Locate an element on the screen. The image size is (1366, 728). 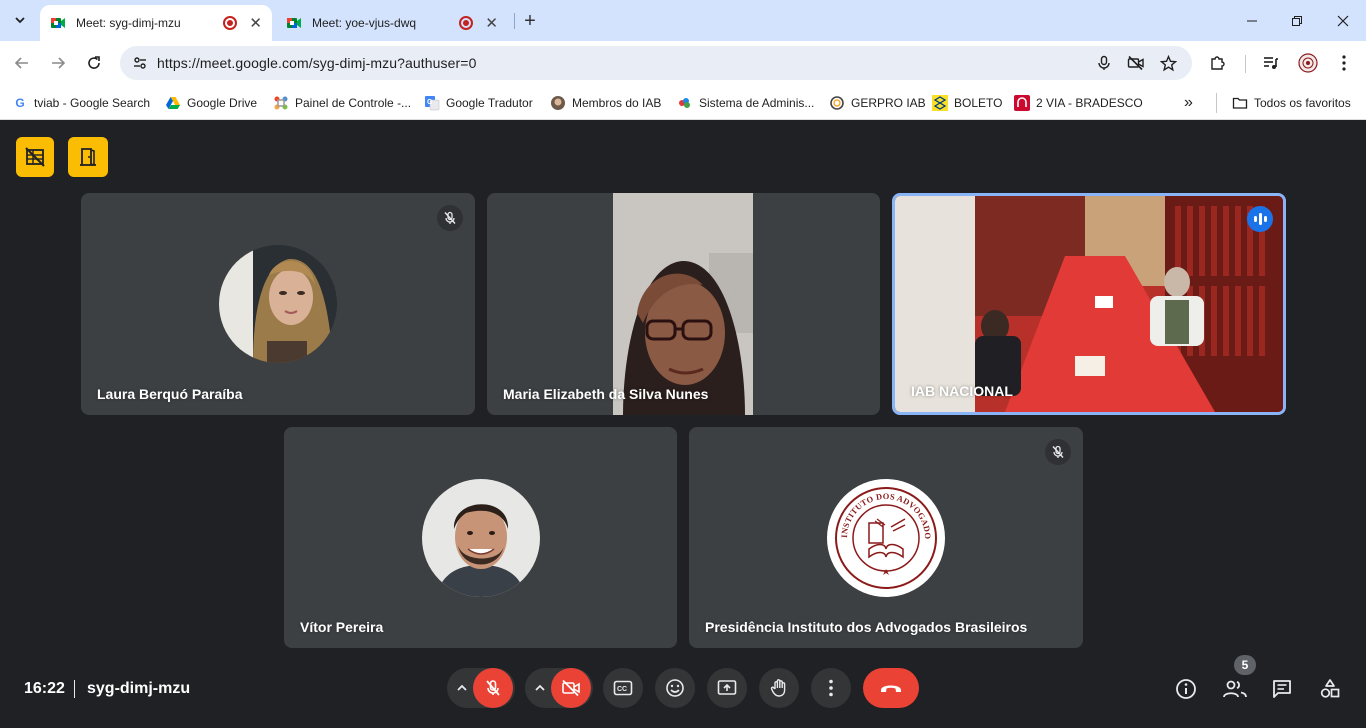
extension-exit-button is located at coordinates (88, 157).